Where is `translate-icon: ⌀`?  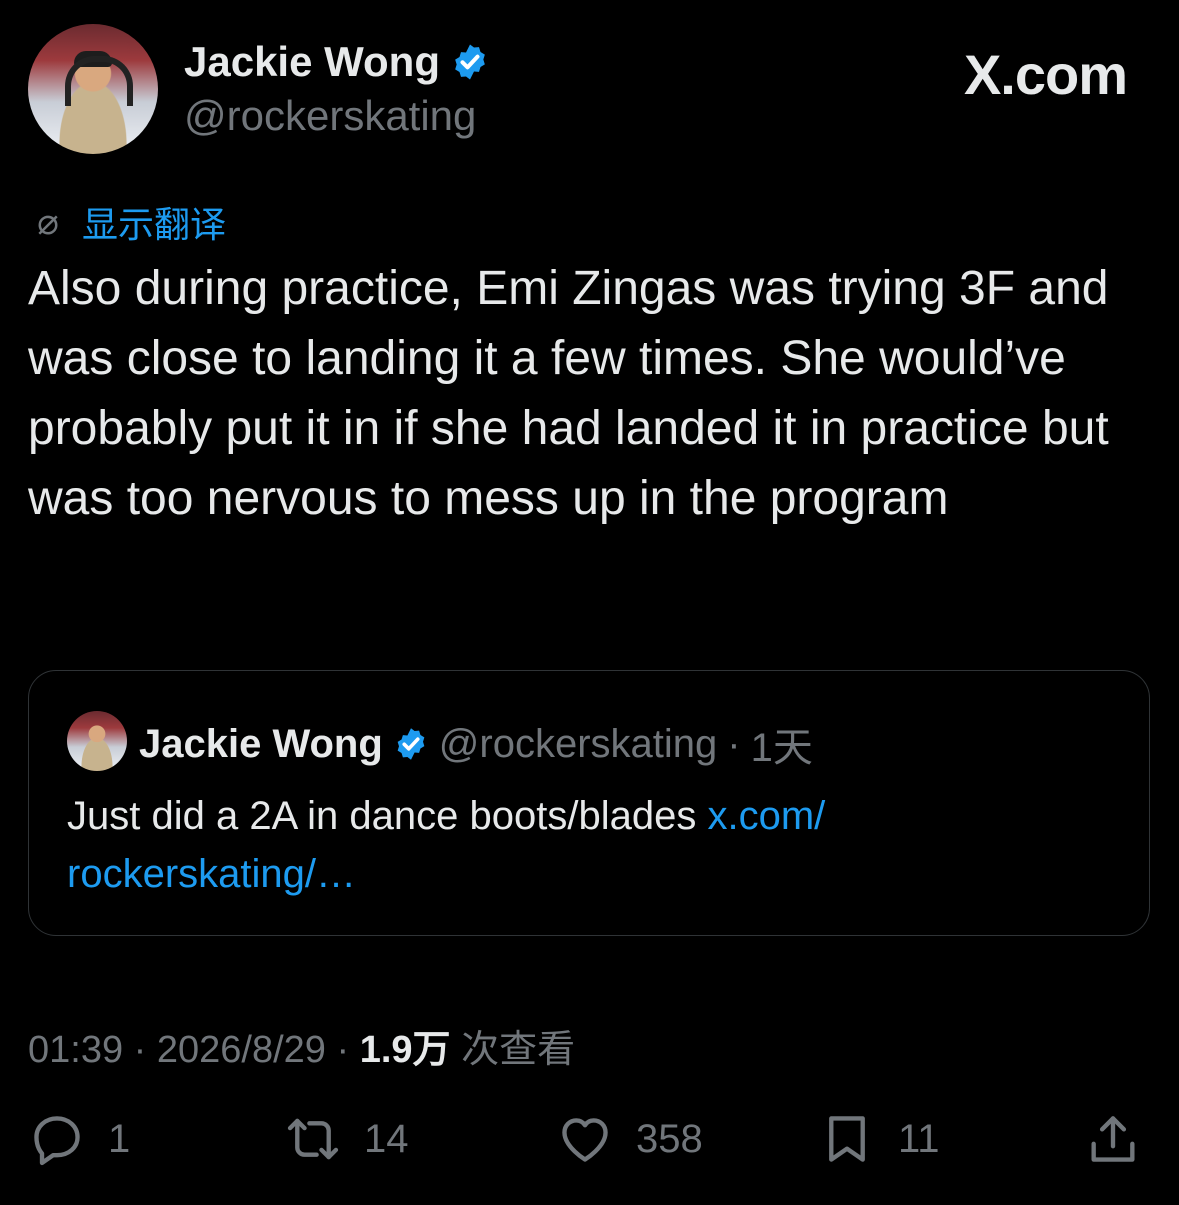 translate-icon: ⌀ is located at coordinates (48, 221).